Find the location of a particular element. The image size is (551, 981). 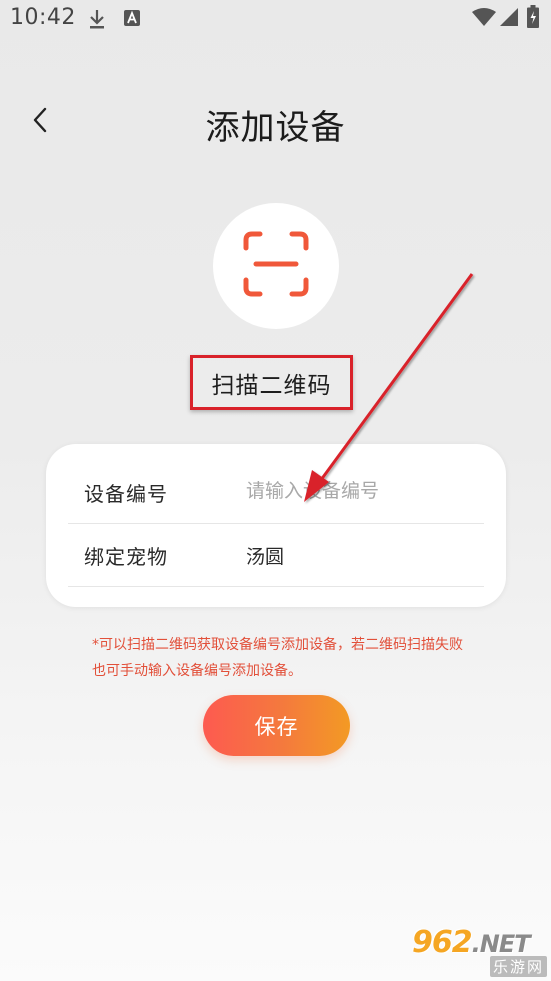

signal-icon is located at coordinates (509, 19).